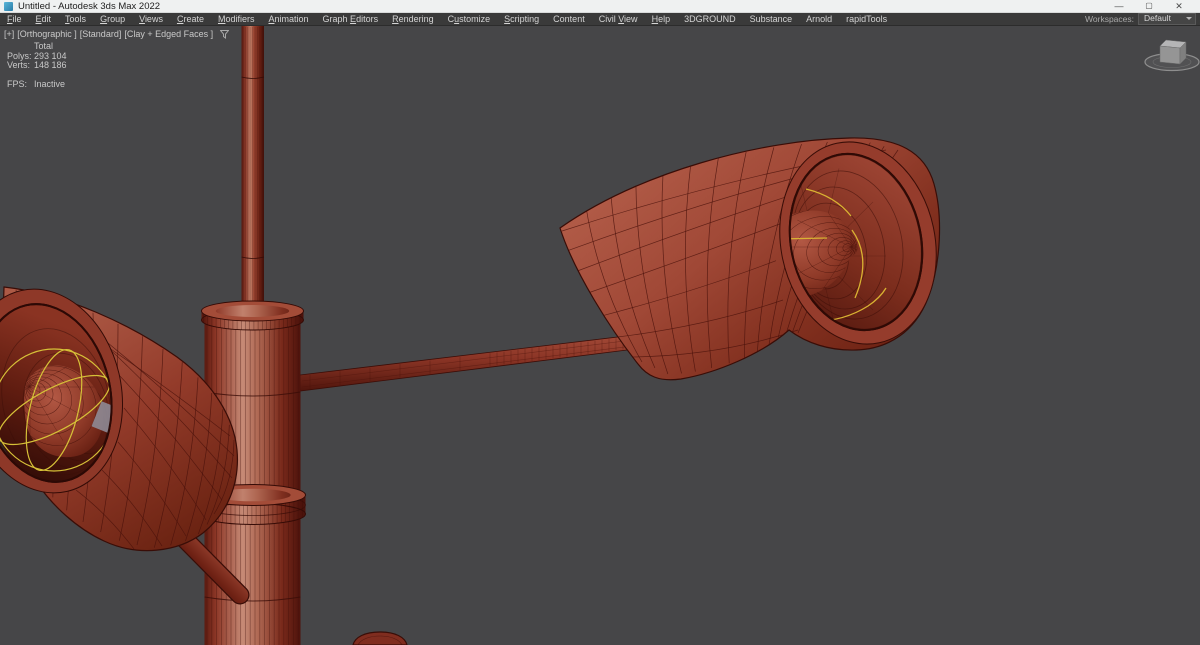  I want to click on stats-verts-label: Verts:, so click(19, 65).